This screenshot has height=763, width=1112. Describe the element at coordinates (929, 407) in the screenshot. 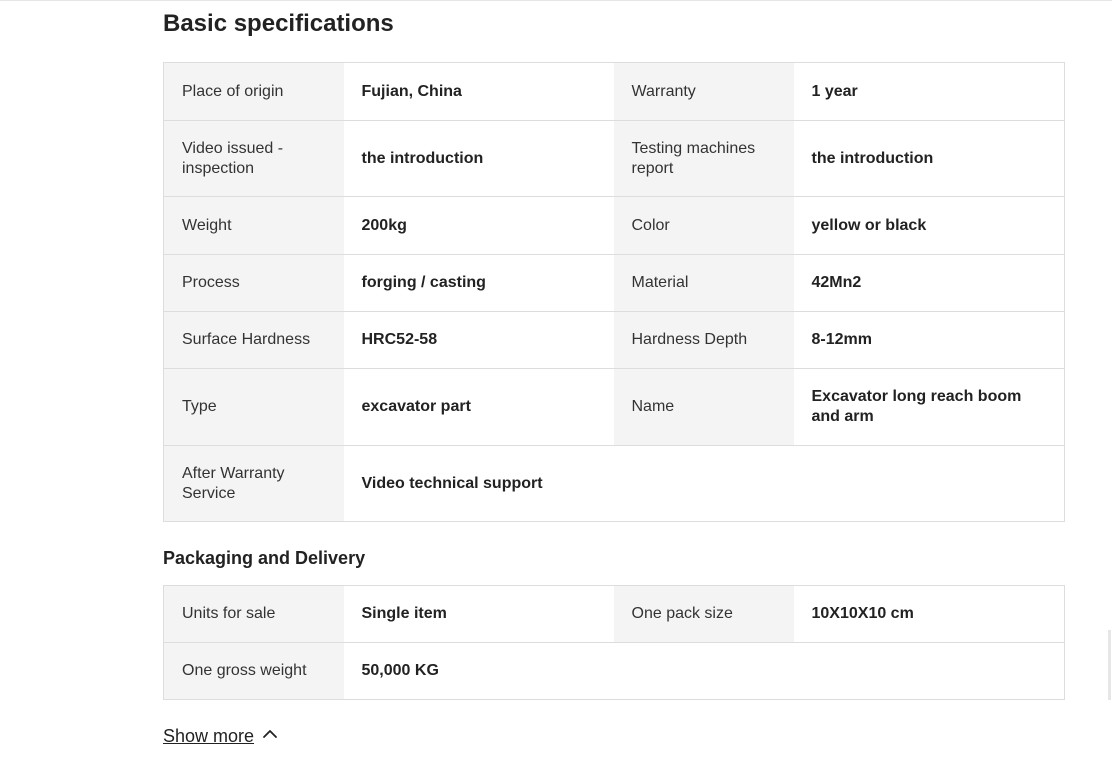

I see `spec-value: Excavator long reach boom and arm` at that location.